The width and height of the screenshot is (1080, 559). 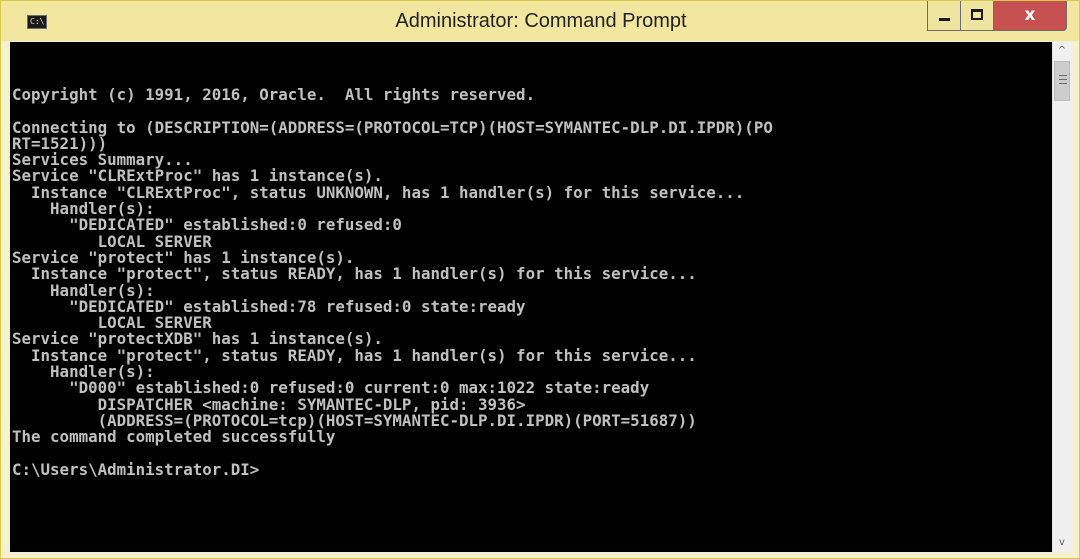 I want to click on window-title: Administrator: Command Prompt, so click(x=541, y=21).